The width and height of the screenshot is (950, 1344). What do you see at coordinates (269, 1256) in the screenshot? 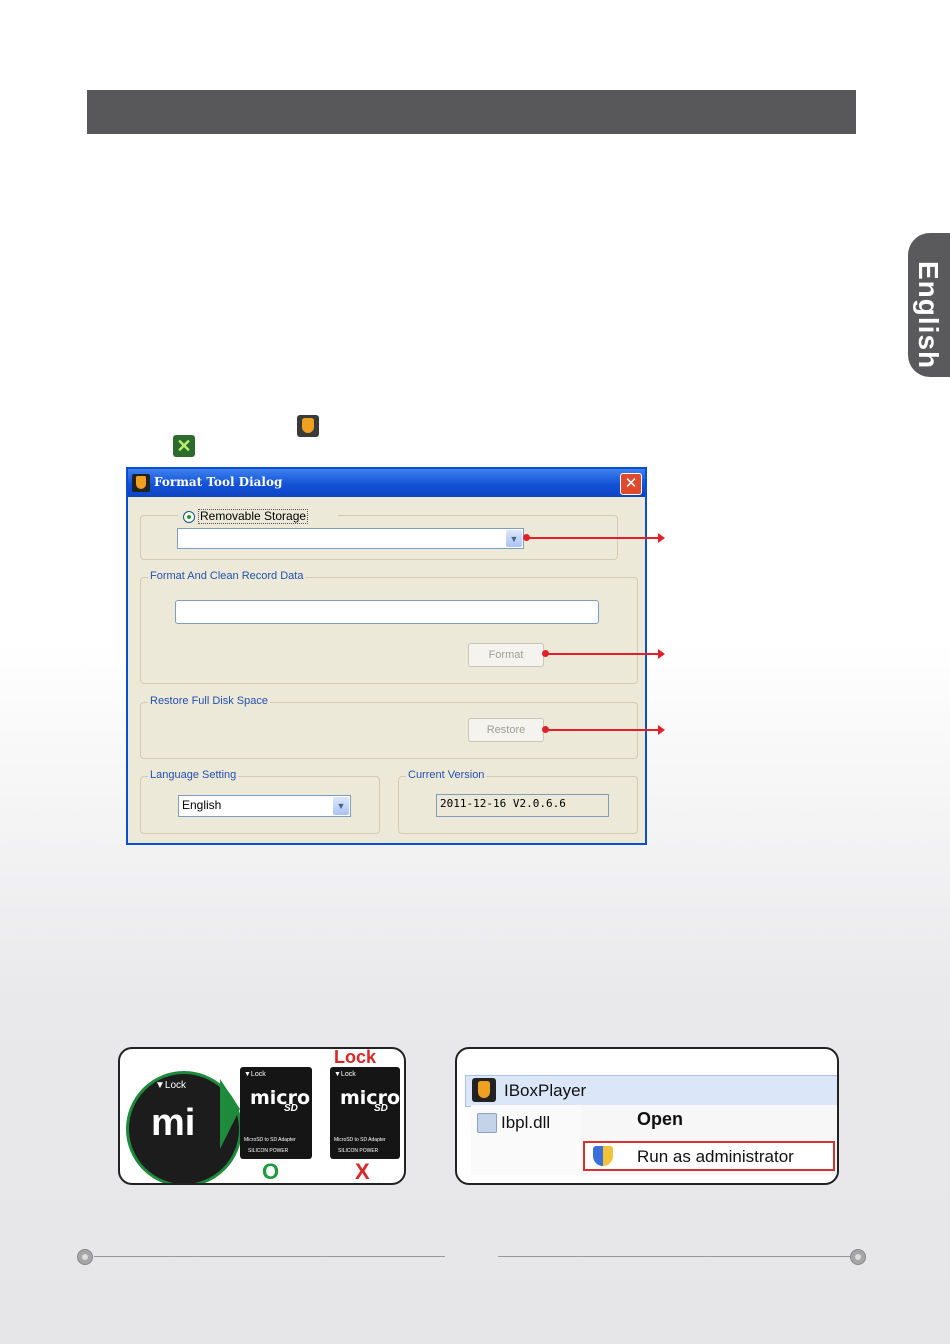
I see `footer-line-left` at bounding box center [269, 1256].